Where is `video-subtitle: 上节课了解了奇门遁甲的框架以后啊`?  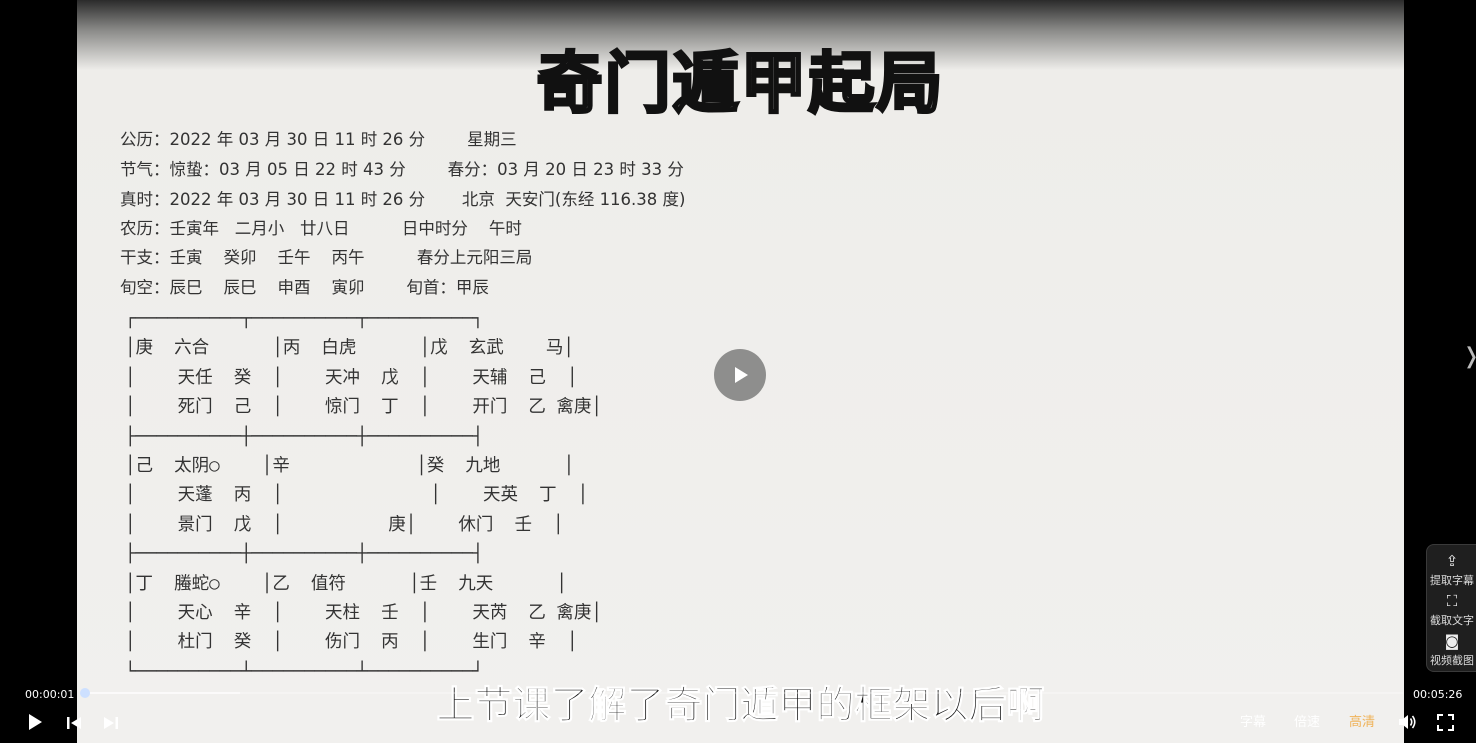 video-subtitle: 上节课了解了奇门遁甲的框架以后啊 is located at coordinates (740, 705).